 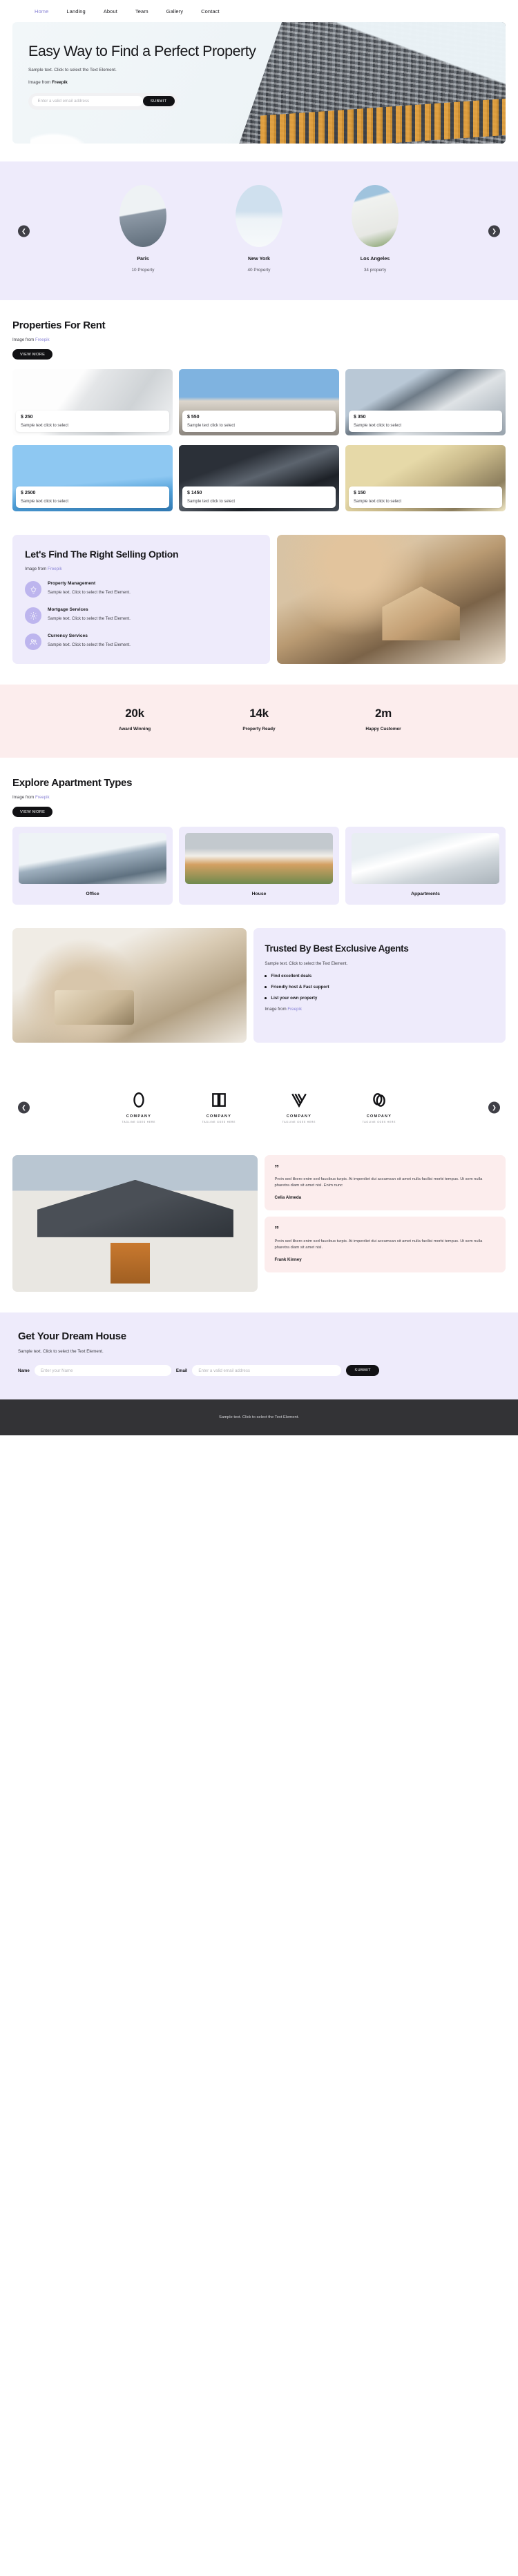 I want to click on type-label: Appartments, so click(x=425, y=894).